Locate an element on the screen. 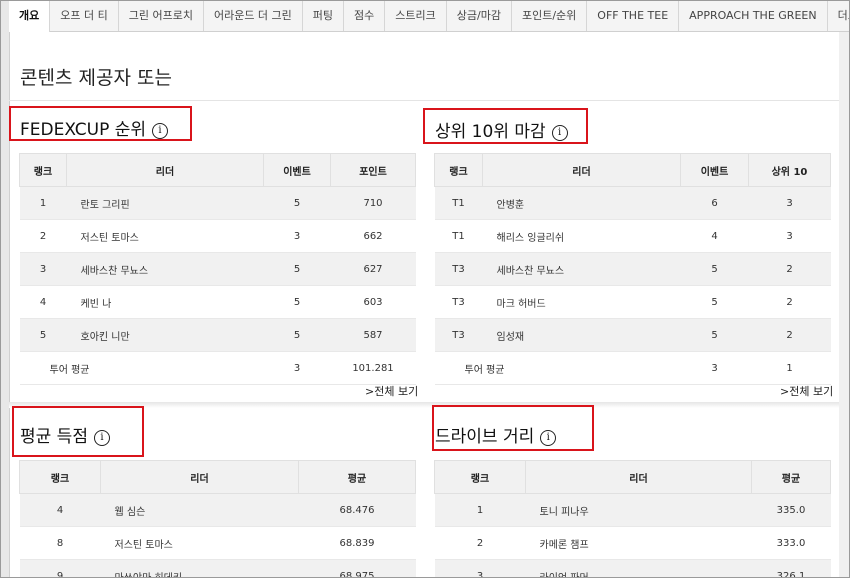 The height and width of the screenshot is (578, 850). tab-scoring: 점수 is located at coordinates (365, 16).